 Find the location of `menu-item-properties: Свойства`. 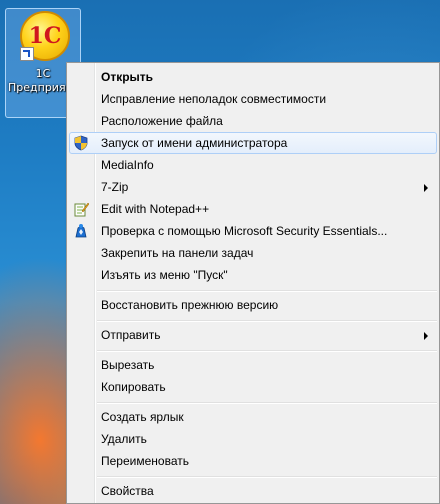

menu-item-properties: Свойства is located at coordinates (253, 491).